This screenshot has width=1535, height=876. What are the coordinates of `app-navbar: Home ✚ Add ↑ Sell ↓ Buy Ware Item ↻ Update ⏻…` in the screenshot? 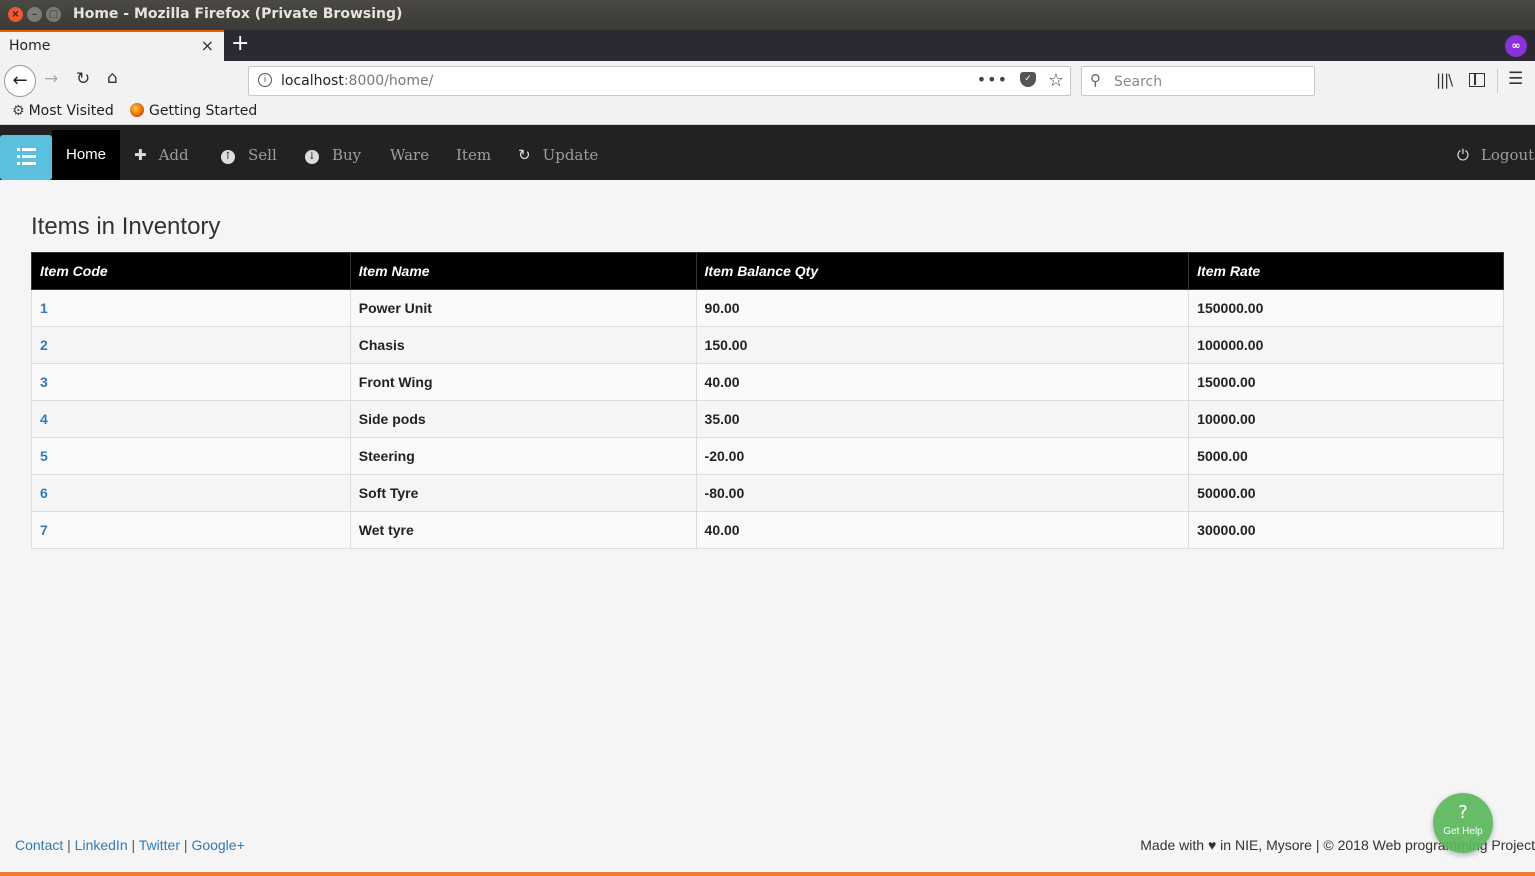 It's located at (767, 152).